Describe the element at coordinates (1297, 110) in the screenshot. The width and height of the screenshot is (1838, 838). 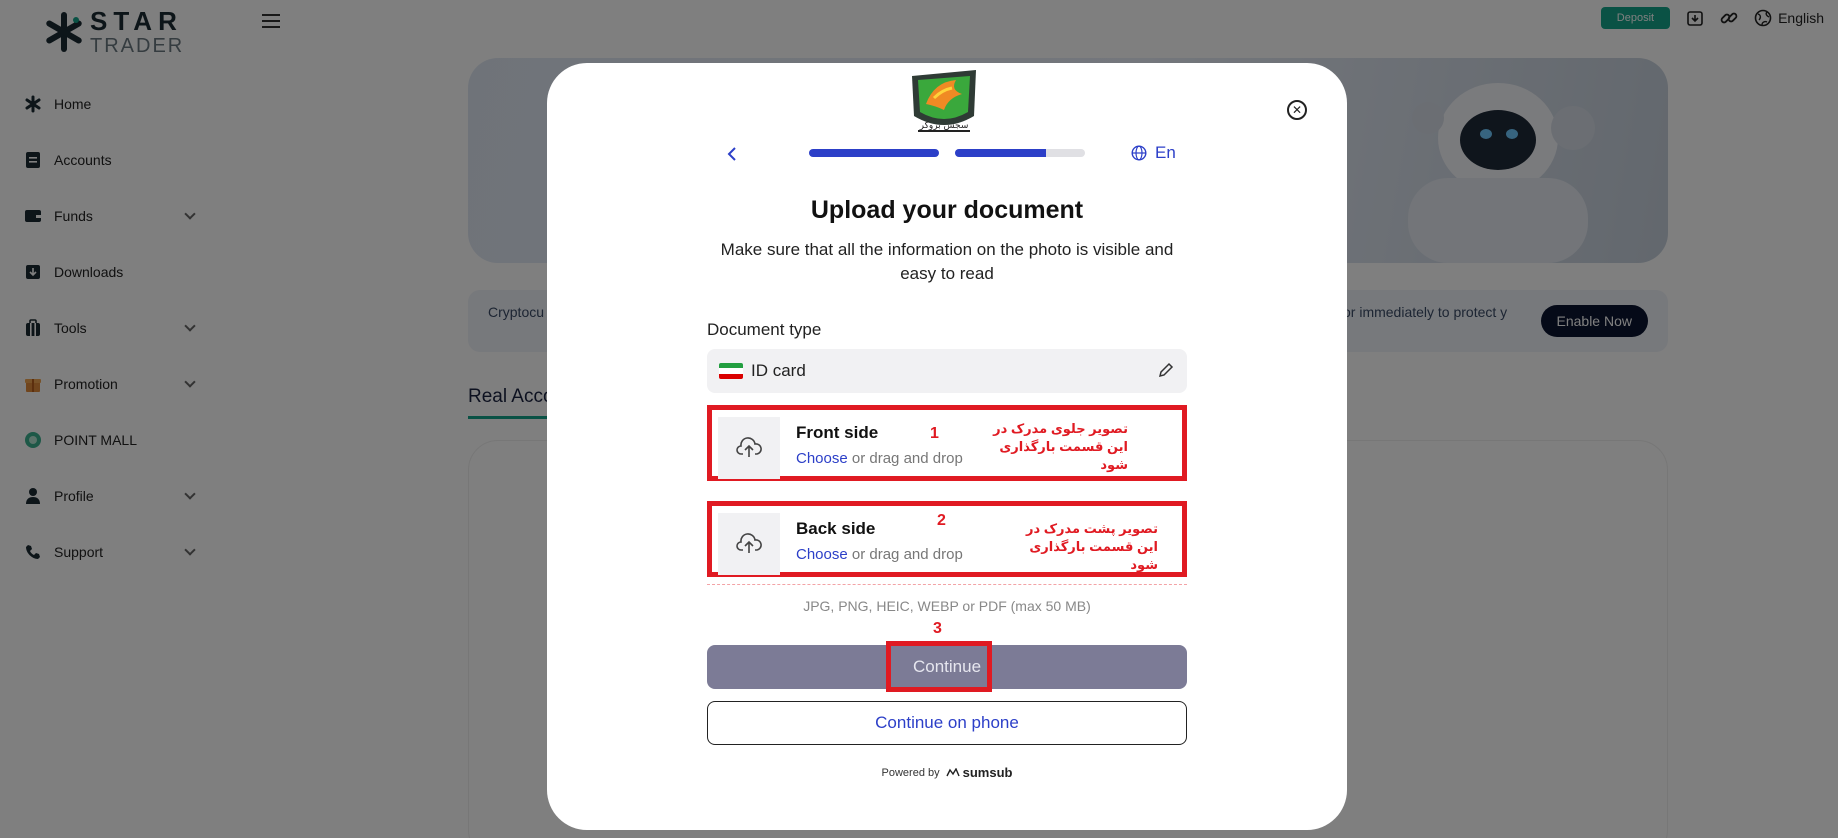
I see `close-icon: ✕` at that location.